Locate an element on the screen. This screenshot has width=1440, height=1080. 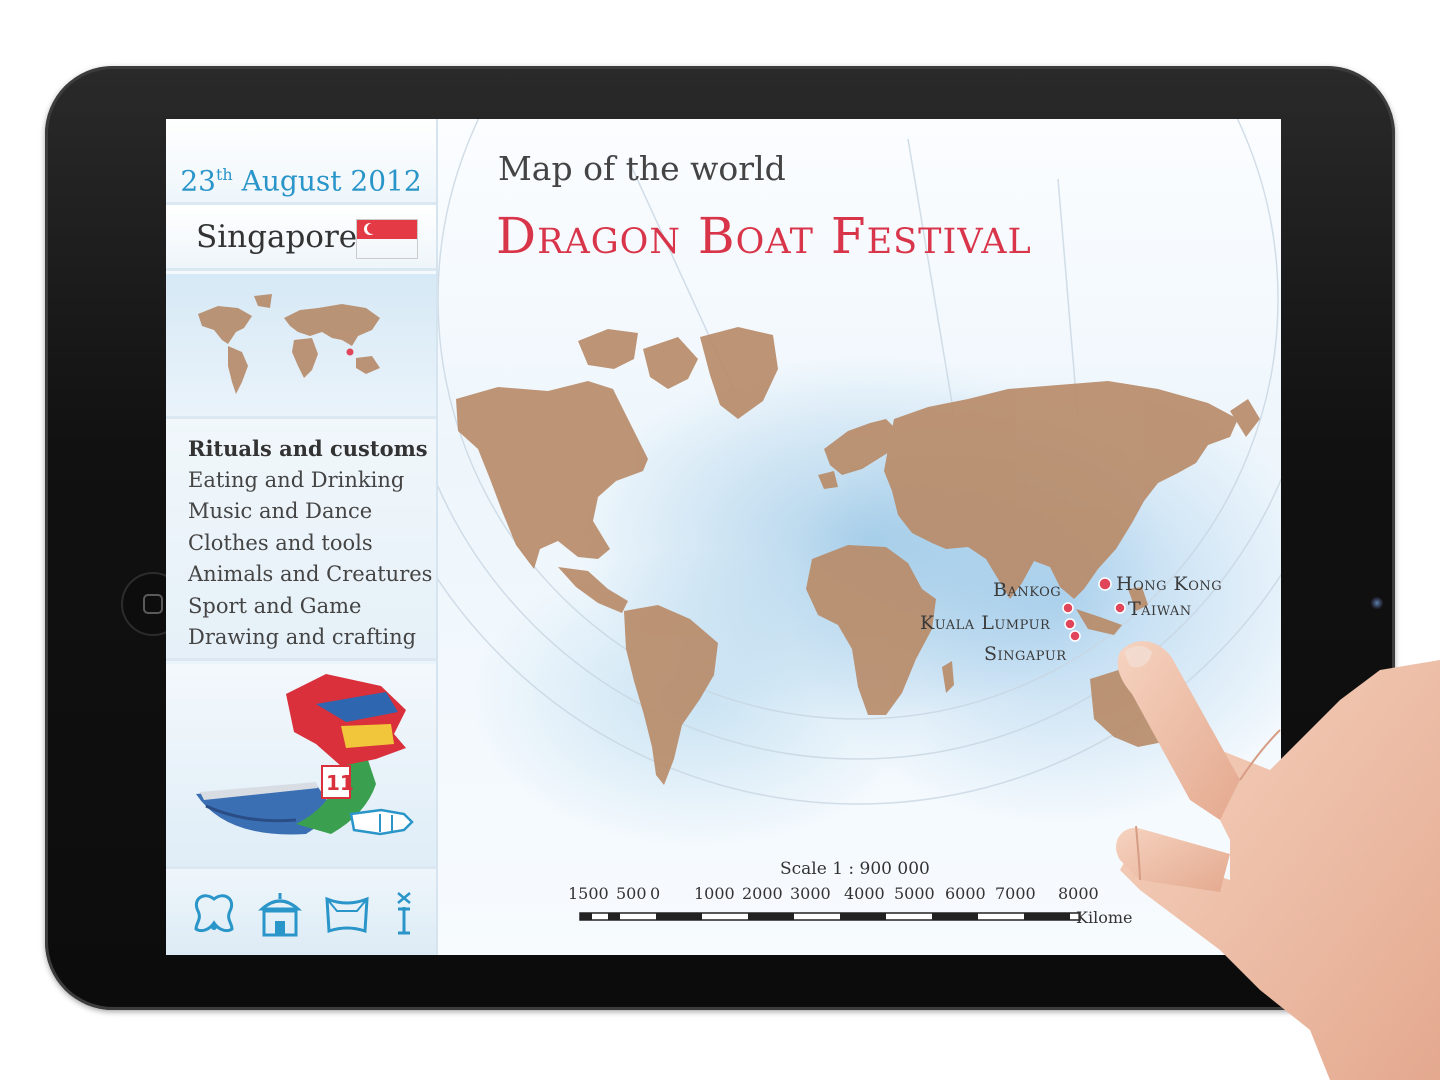
scale-tick: 5000 is located at coordinates (914, 893).